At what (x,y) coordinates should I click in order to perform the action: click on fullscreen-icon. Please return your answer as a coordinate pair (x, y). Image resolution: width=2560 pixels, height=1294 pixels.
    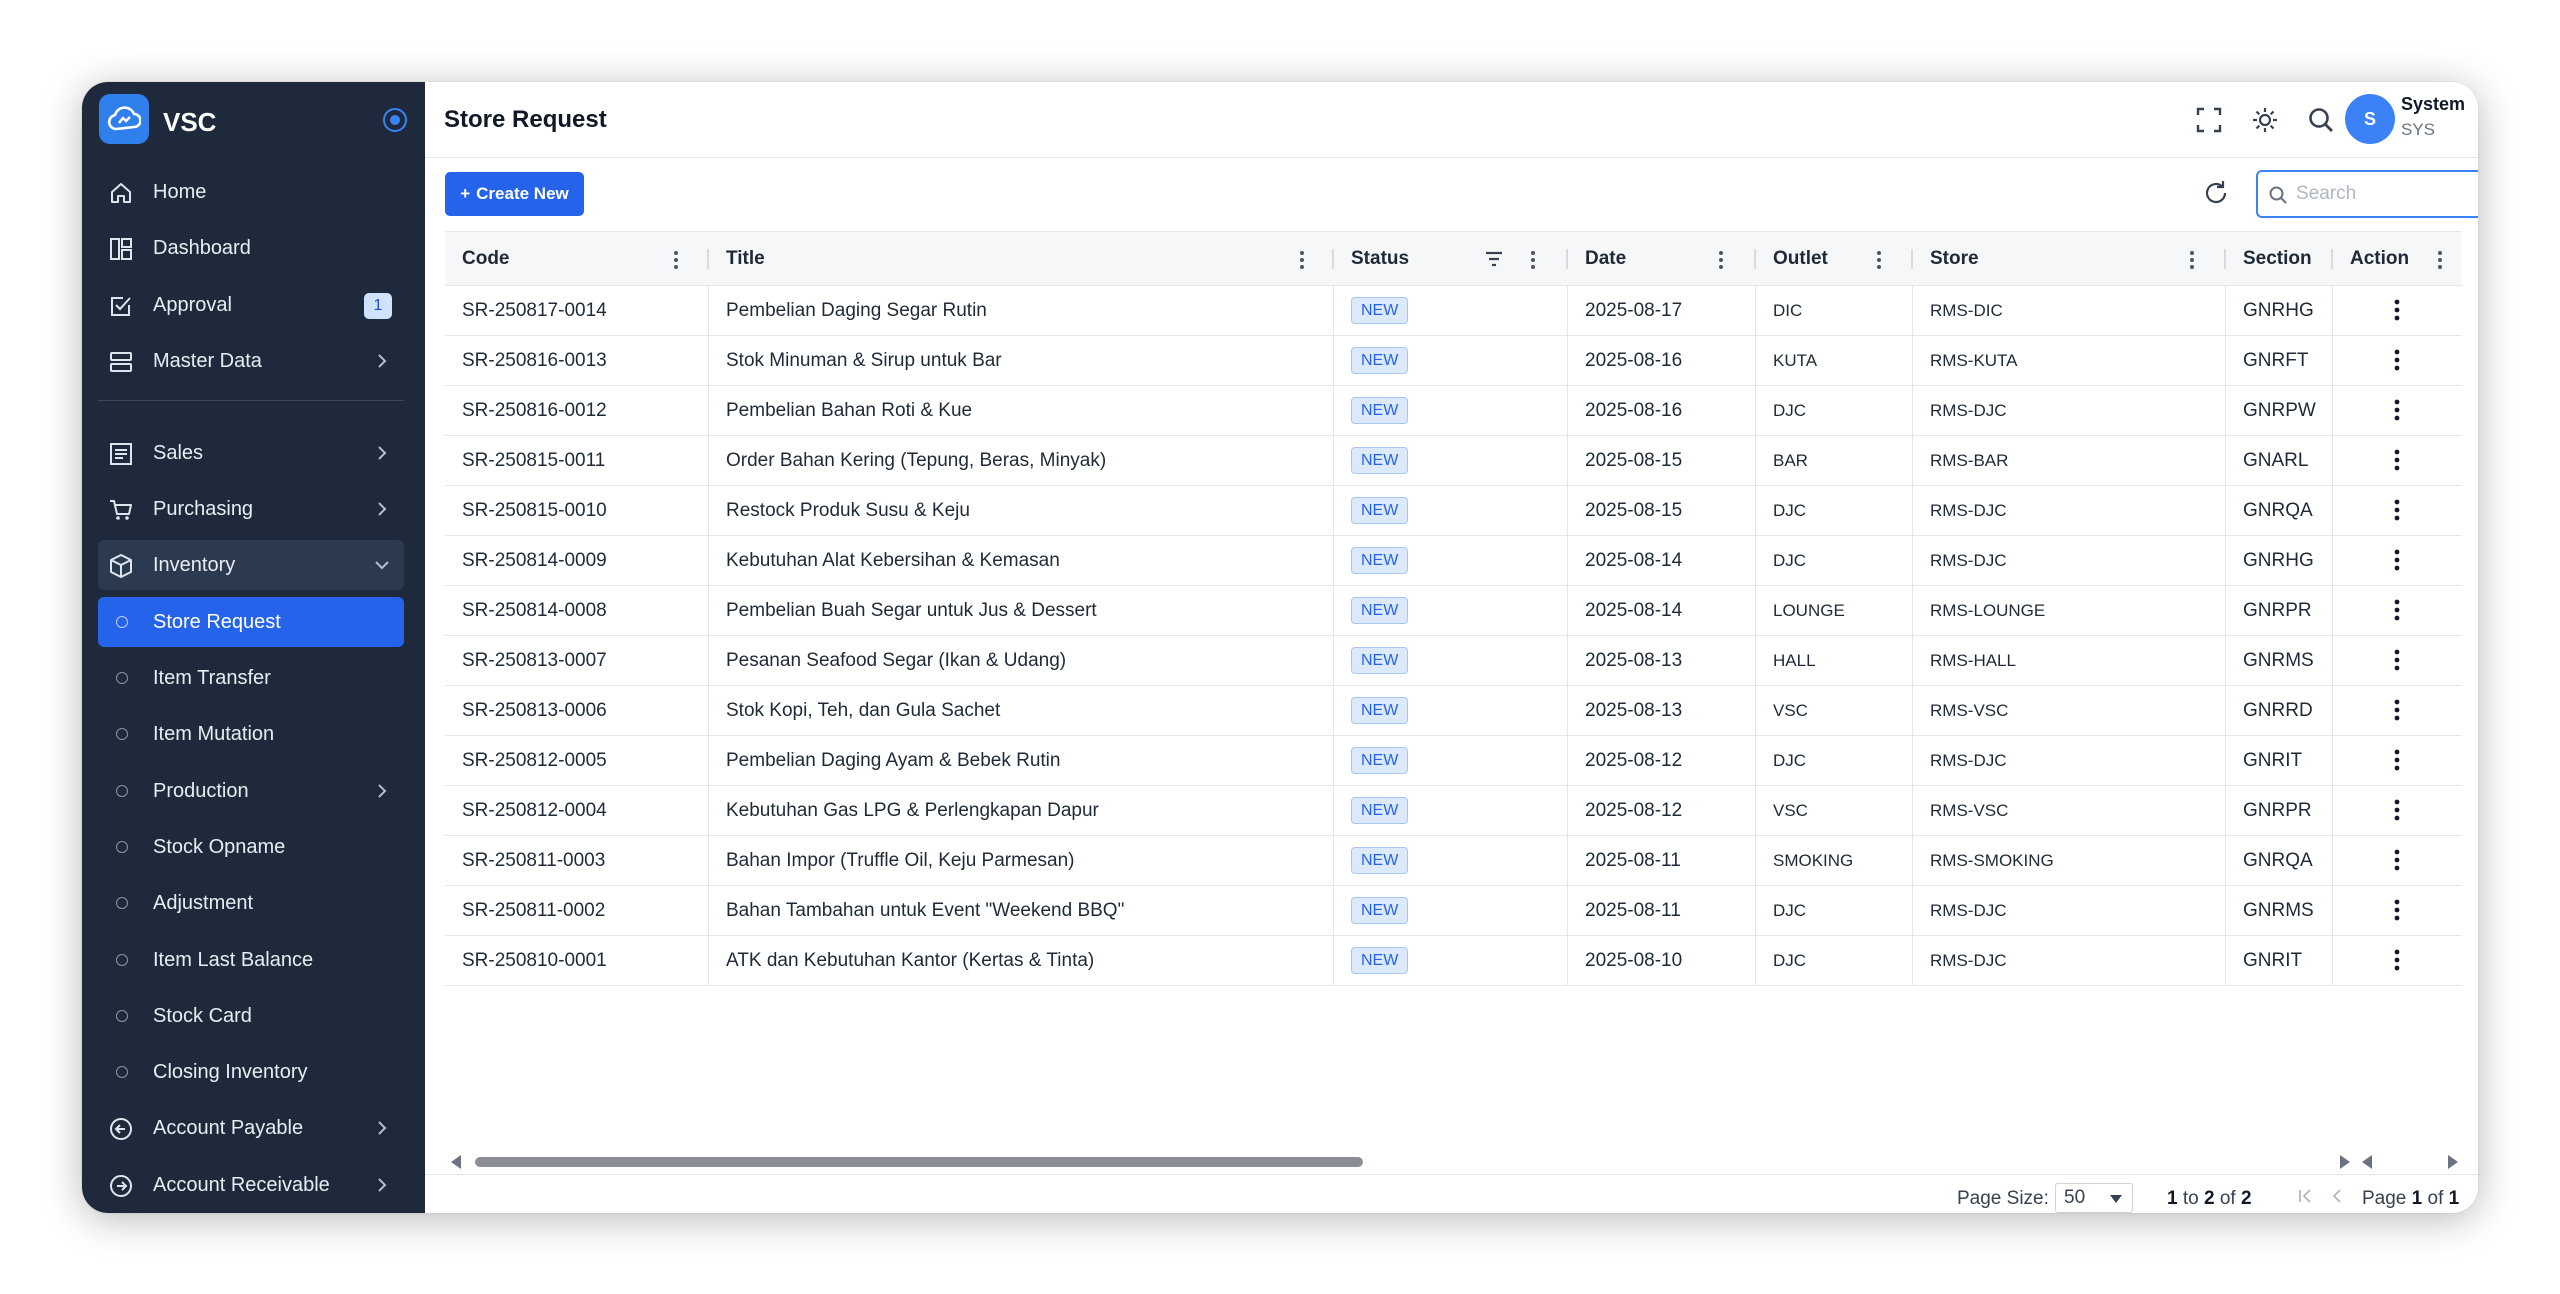
    Looking at the image, I should click on (2209, 120).